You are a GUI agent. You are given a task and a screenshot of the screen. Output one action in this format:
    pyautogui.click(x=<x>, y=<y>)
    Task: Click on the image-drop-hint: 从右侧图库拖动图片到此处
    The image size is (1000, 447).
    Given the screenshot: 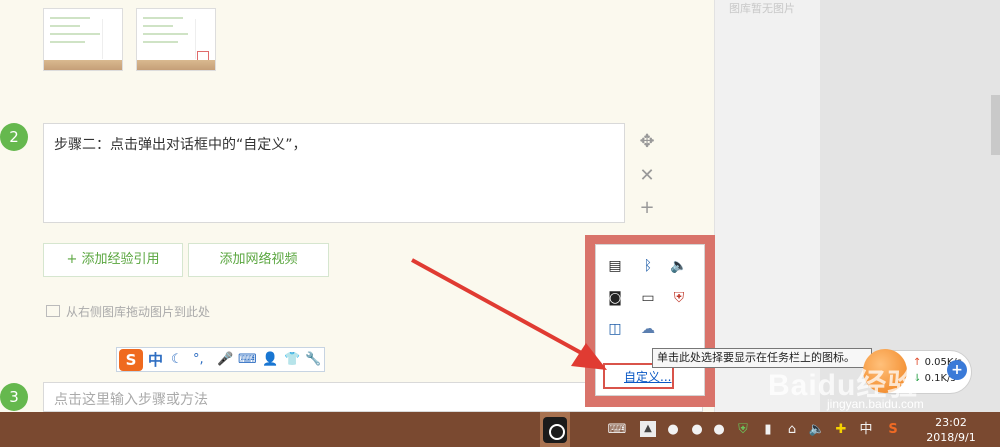 What is the action you would take?
    pyautogui.click(x=128, y=311)
    